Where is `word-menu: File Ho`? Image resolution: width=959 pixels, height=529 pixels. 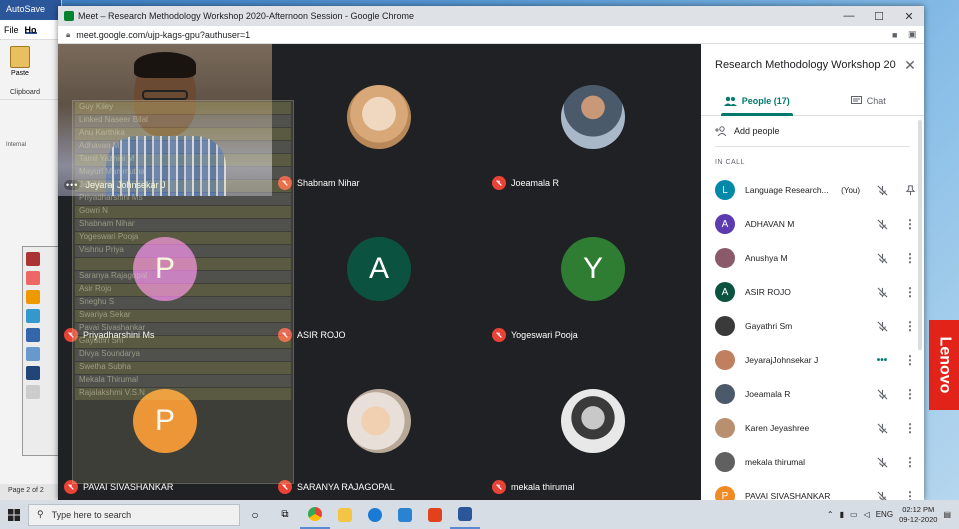
word-menu: File Ho is located at coordinates (30, 30).